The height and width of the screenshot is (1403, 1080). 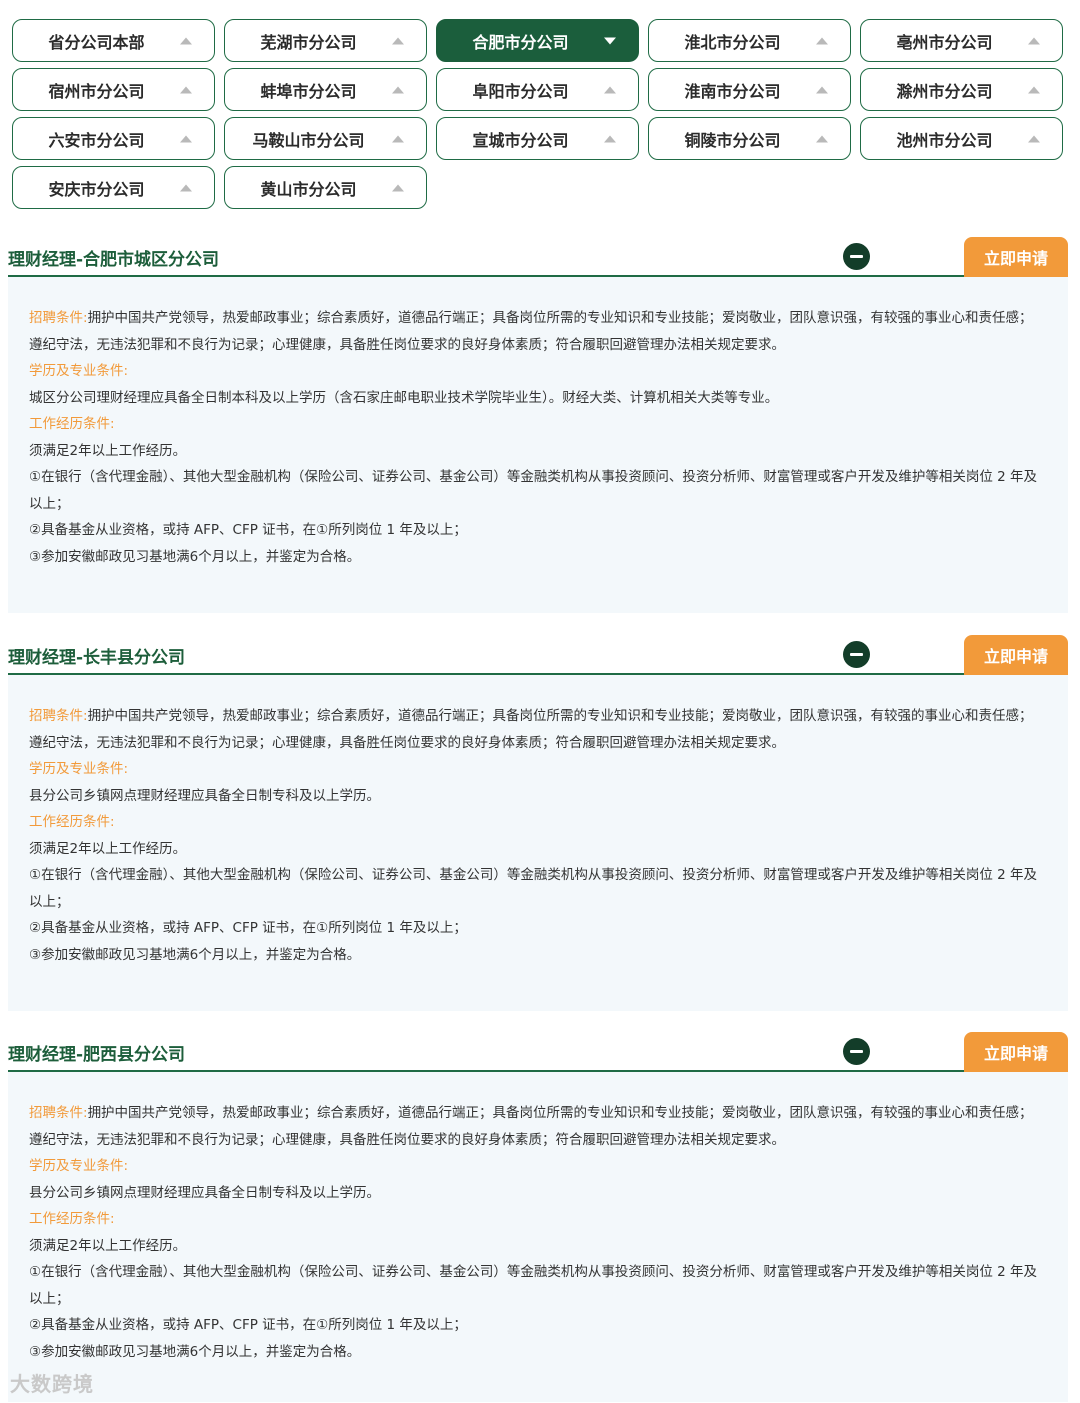 I want to click on tab-label: 六安市分公司, so click(x=96, y=140).